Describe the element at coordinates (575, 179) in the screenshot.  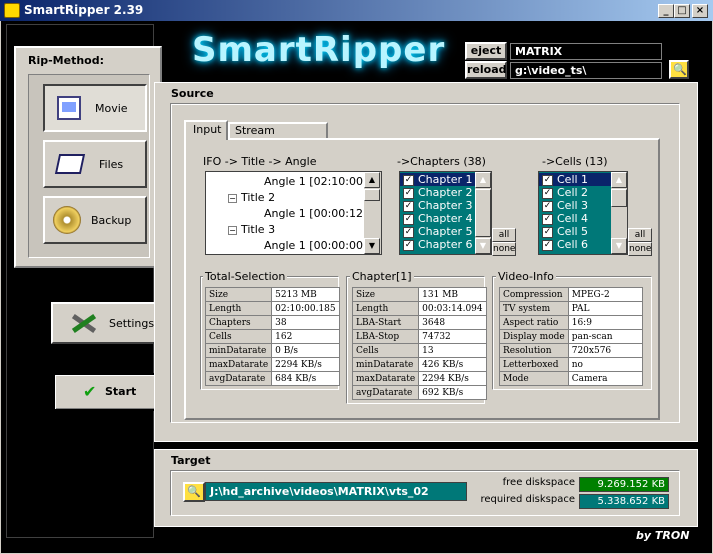
I see `cell-item: ✓ Cell 1` at that location.